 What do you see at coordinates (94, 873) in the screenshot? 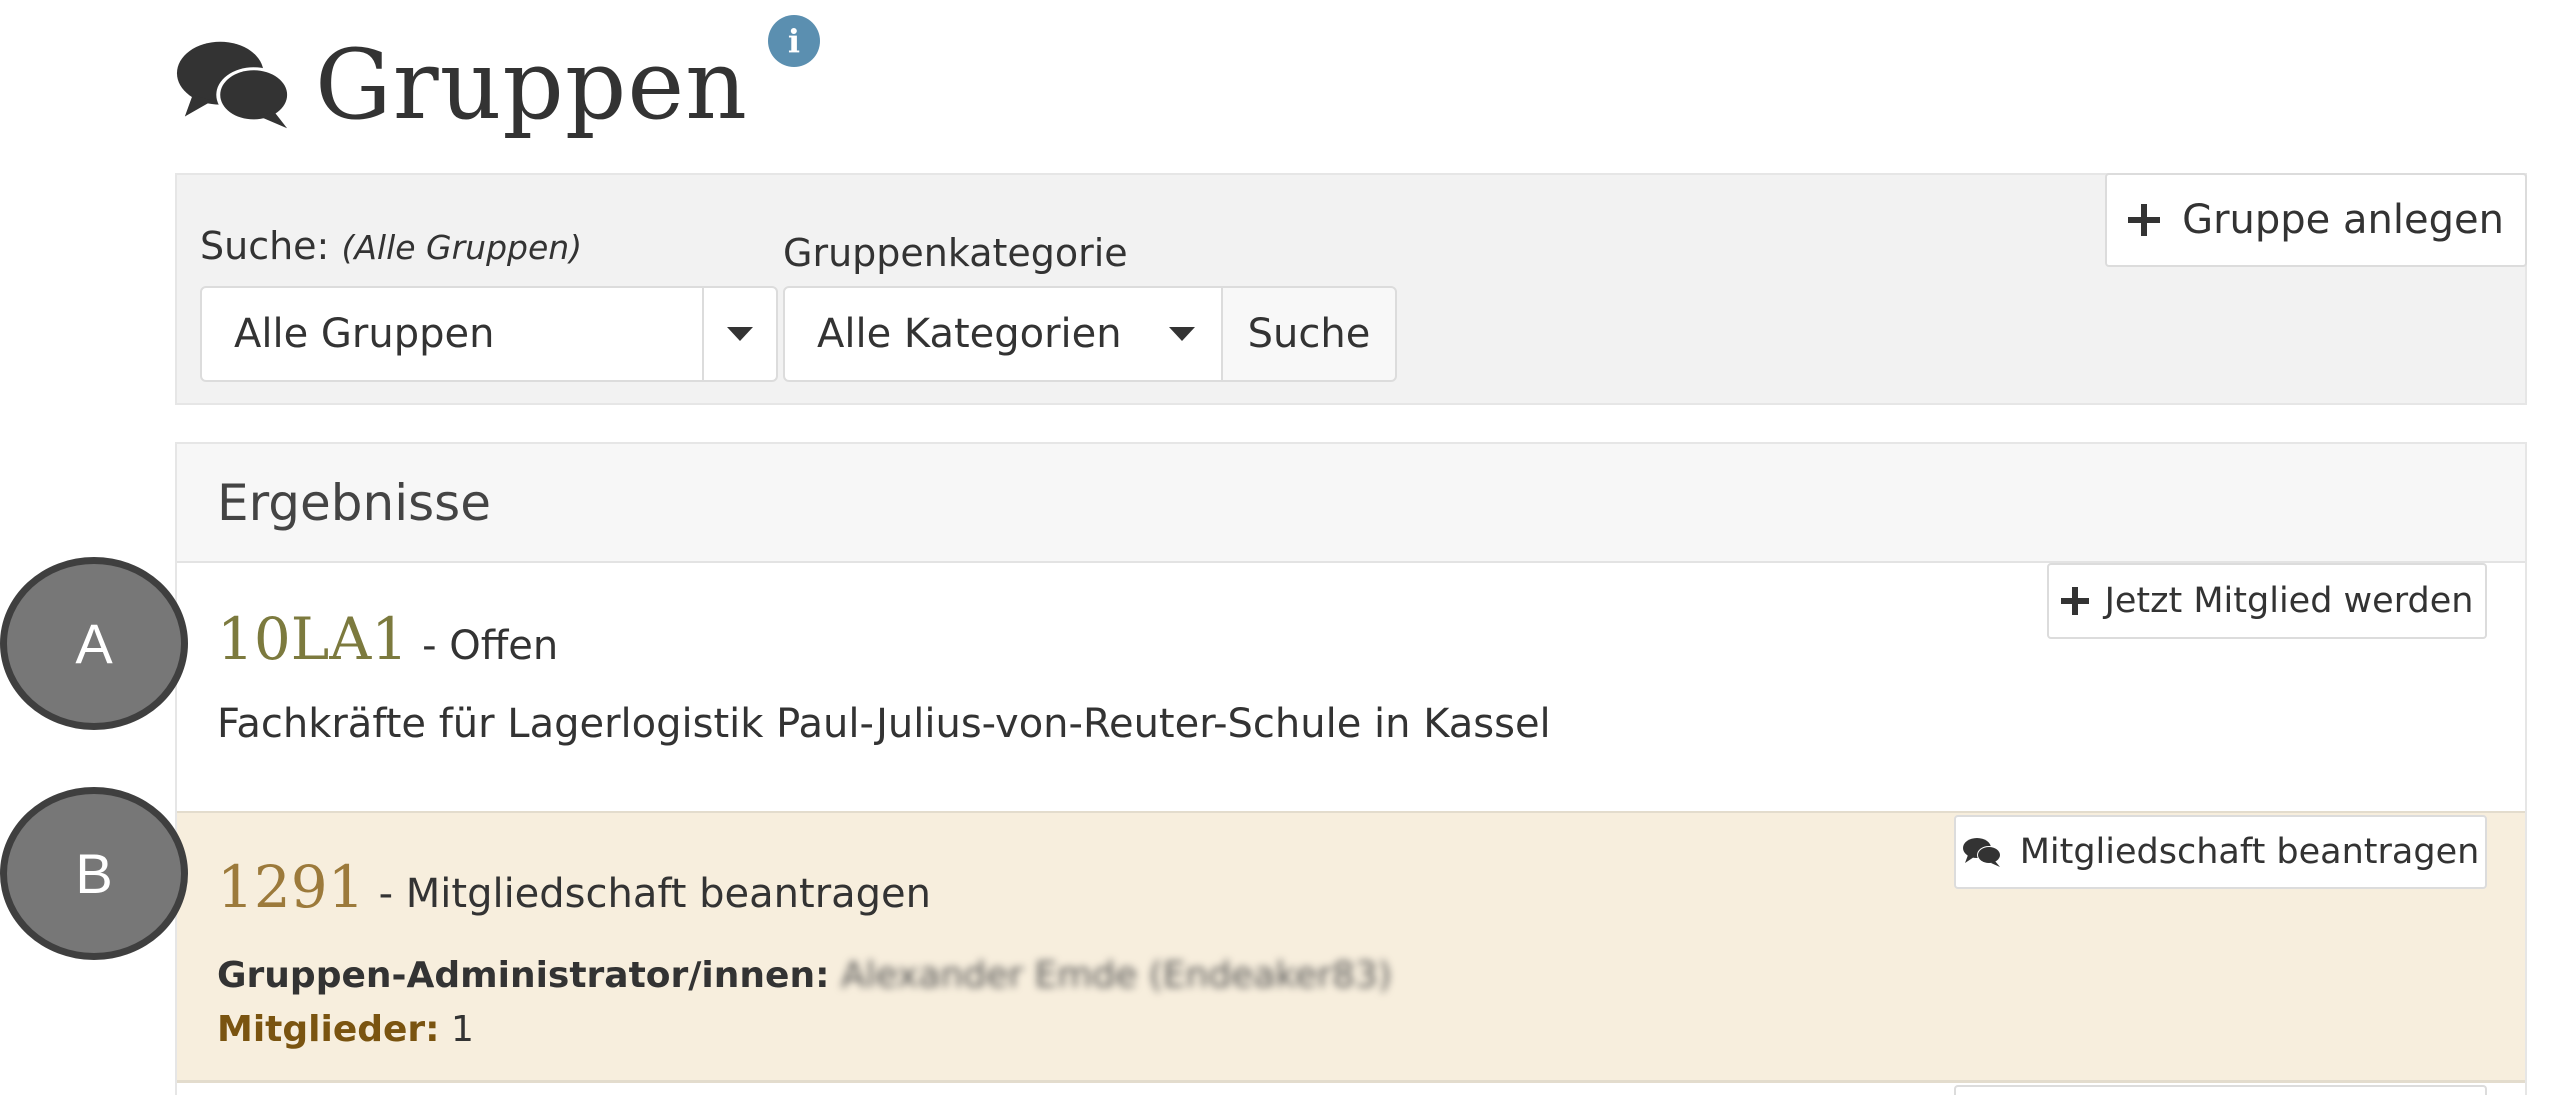
I see `annotation-marker-b: B` at bounding box center [94, 873].